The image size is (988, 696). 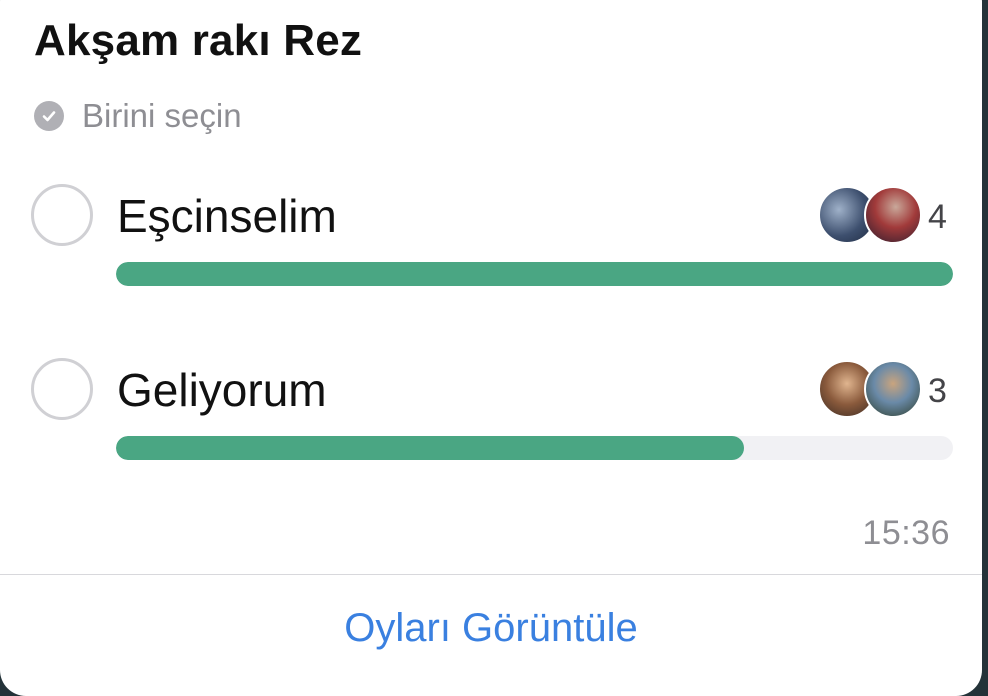 I want to click on vote-count: 3, so click(x=937, y=391).